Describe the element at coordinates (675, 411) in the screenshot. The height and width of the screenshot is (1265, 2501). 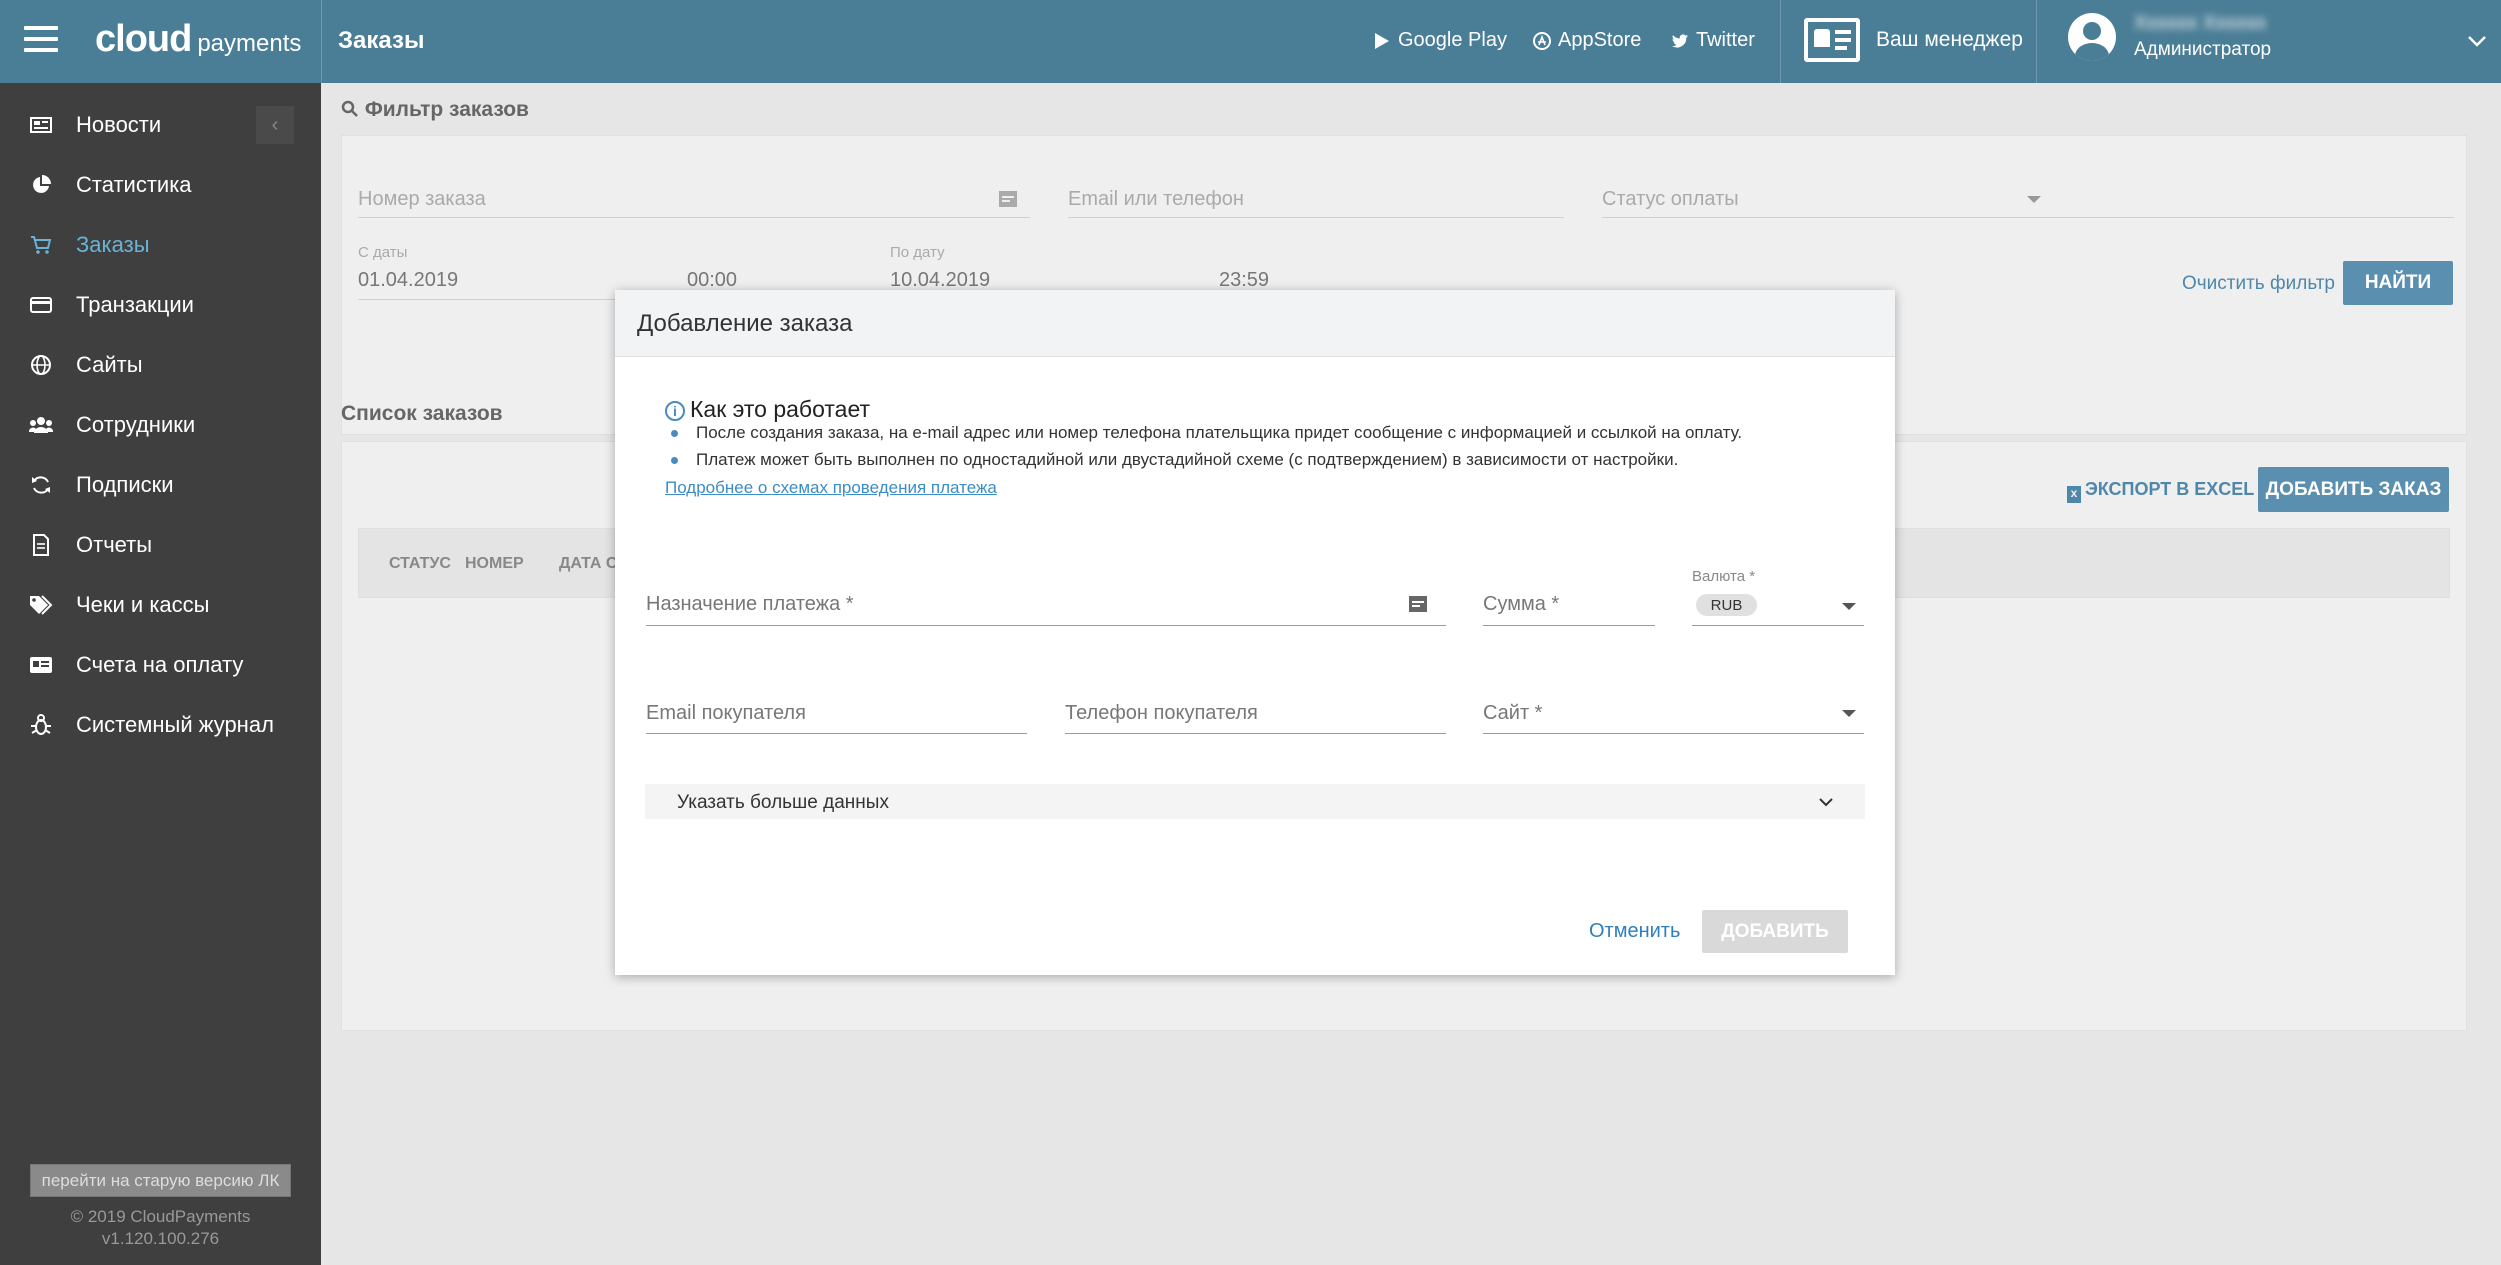
I see `info-icon: i` at that location.